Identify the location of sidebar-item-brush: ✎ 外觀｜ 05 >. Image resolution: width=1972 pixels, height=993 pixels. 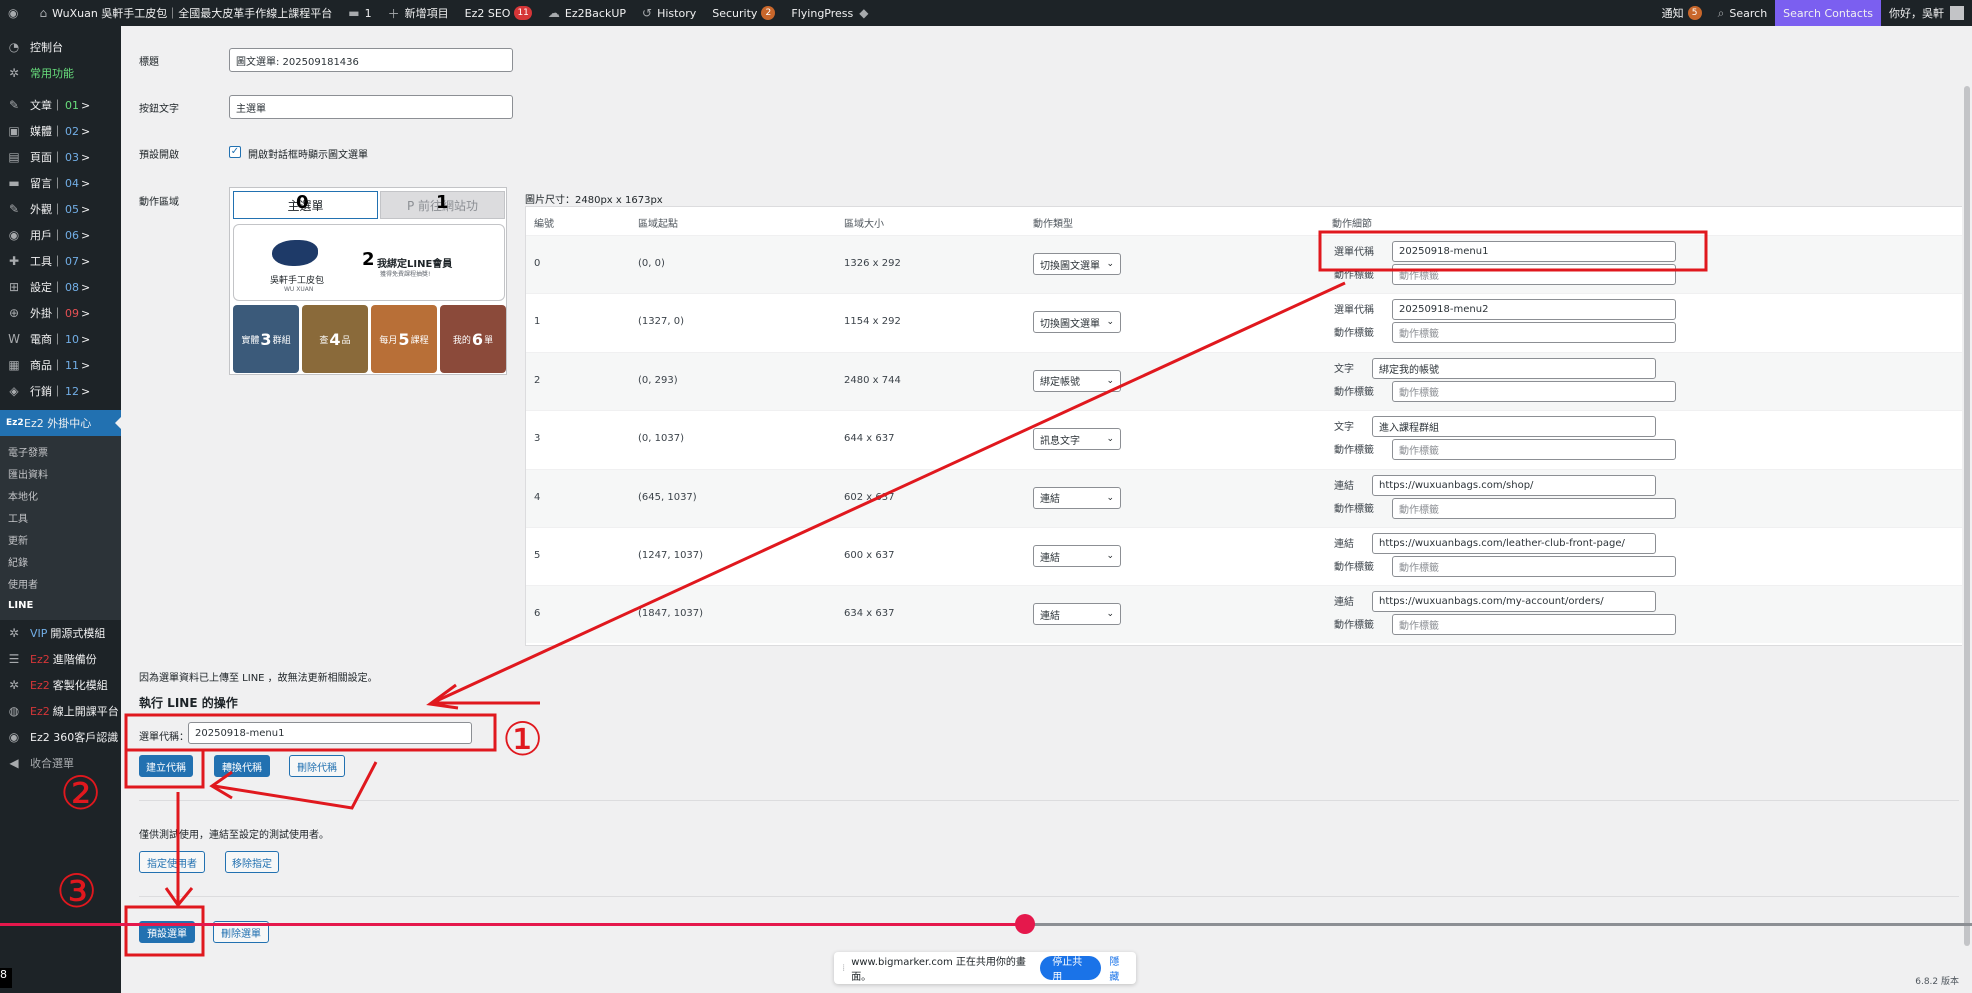
(60, 209).